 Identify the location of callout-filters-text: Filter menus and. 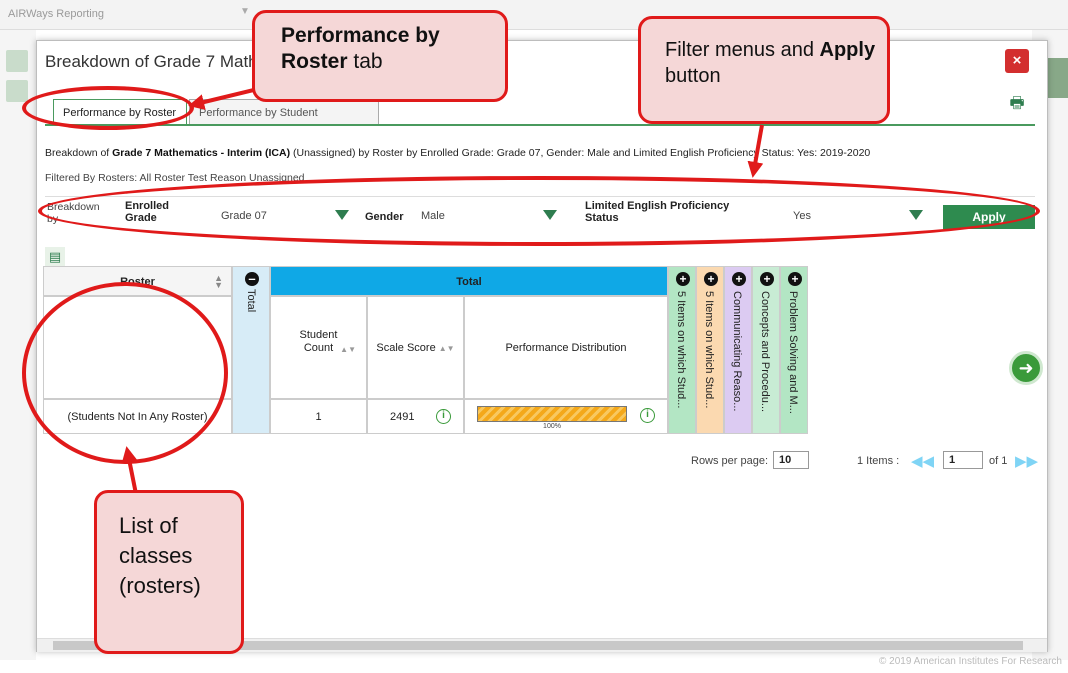
(742, 50).